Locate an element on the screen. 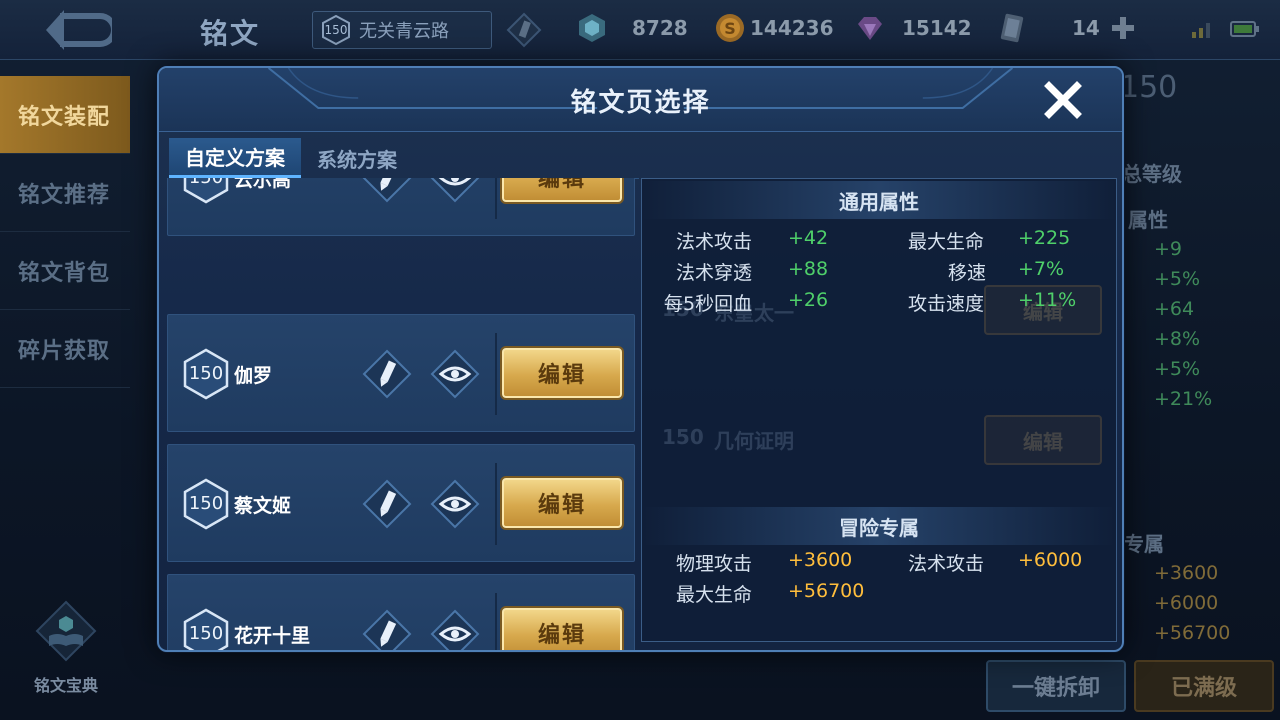 This screenshot has width=1280, height=720. attr-row: +42 is located at coordinates (808, 238).